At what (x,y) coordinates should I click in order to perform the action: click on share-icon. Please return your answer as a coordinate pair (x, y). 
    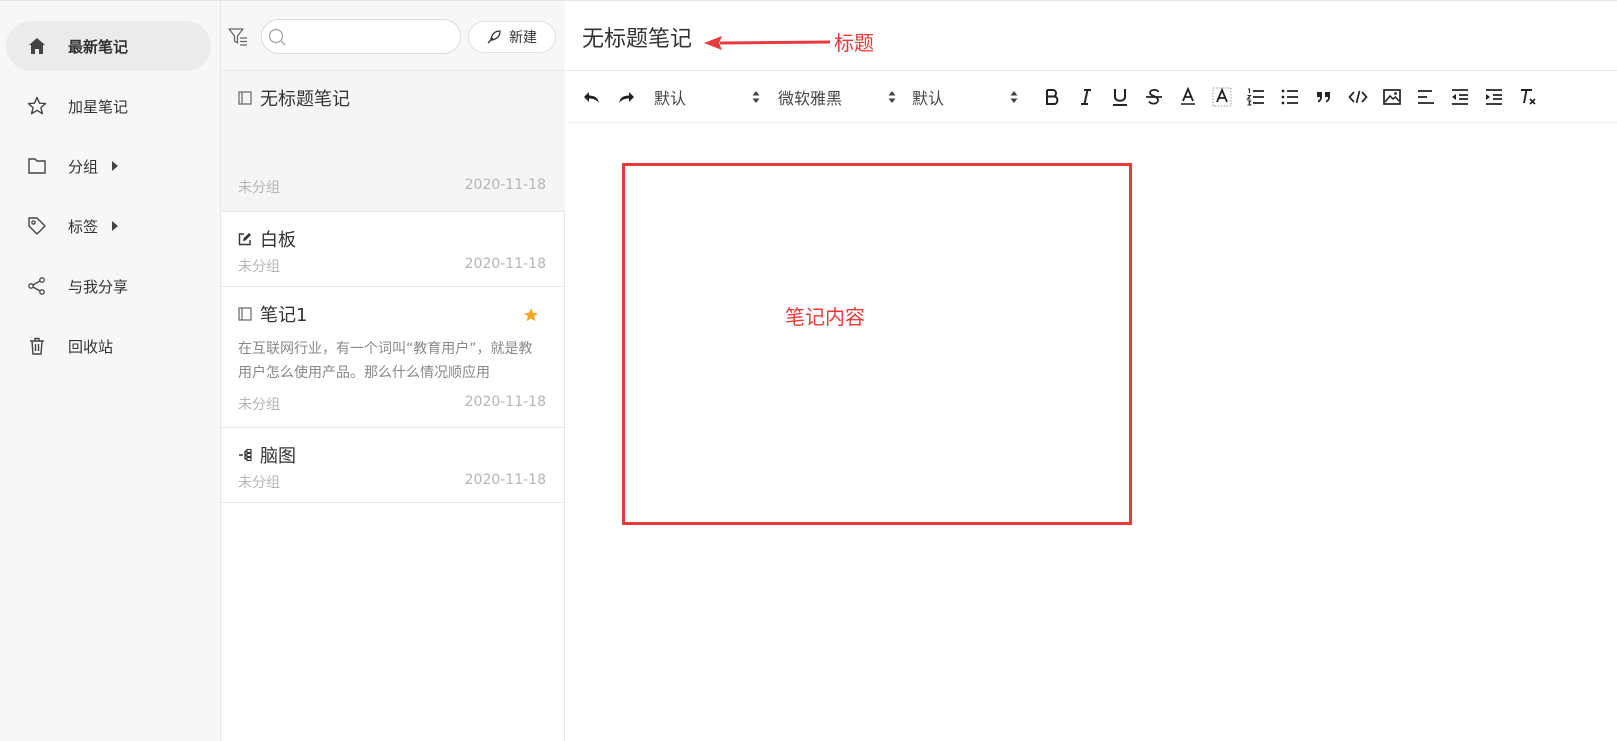
    Looking at the image, I should click on (37, 286).